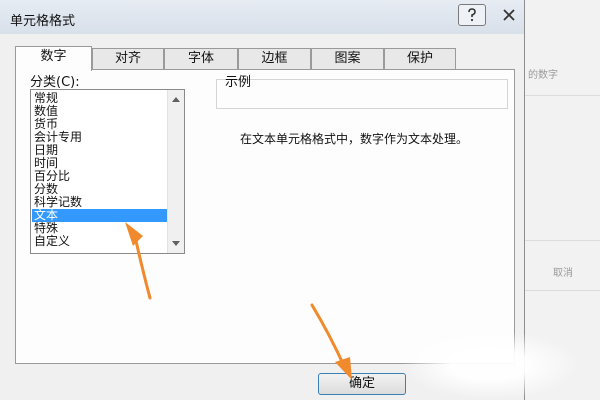 The width and height of the screenshot is (600, 400). Describe the element at coordinates (420, 58) in the screenshot. I see `tab-protection: 保护` at that location.